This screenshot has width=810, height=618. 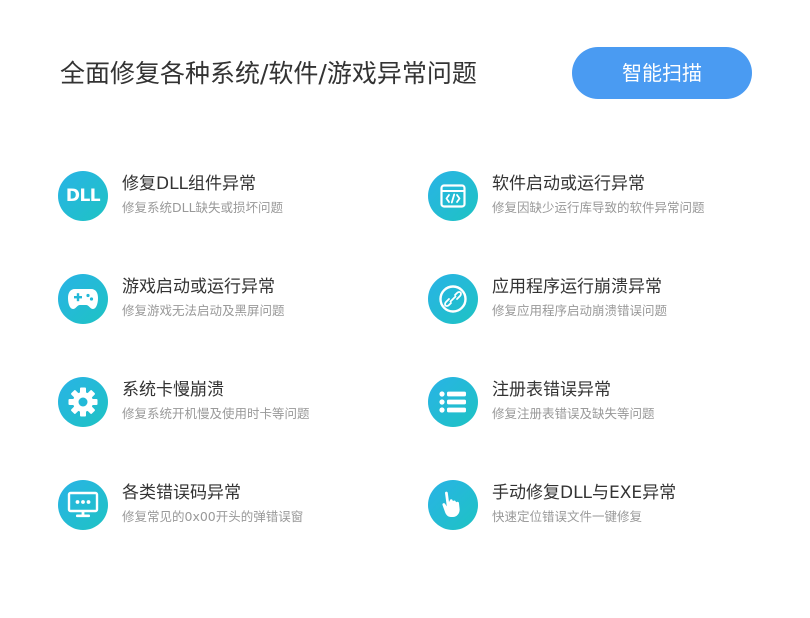 I want to click on repair-item-manual: 手动修复DLL与EXE异常 快速定位错误文件一键修复, so click(x=593, y=505).